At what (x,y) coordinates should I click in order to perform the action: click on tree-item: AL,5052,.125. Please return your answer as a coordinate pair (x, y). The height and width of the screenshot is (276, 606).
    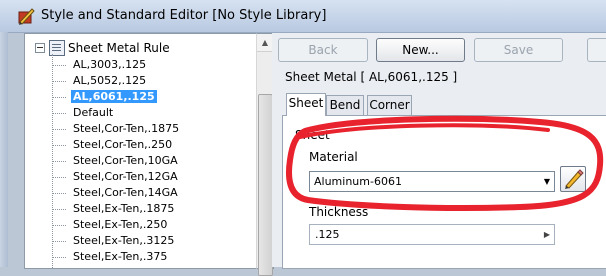
    Looking at the image, I should click on (100, 81).